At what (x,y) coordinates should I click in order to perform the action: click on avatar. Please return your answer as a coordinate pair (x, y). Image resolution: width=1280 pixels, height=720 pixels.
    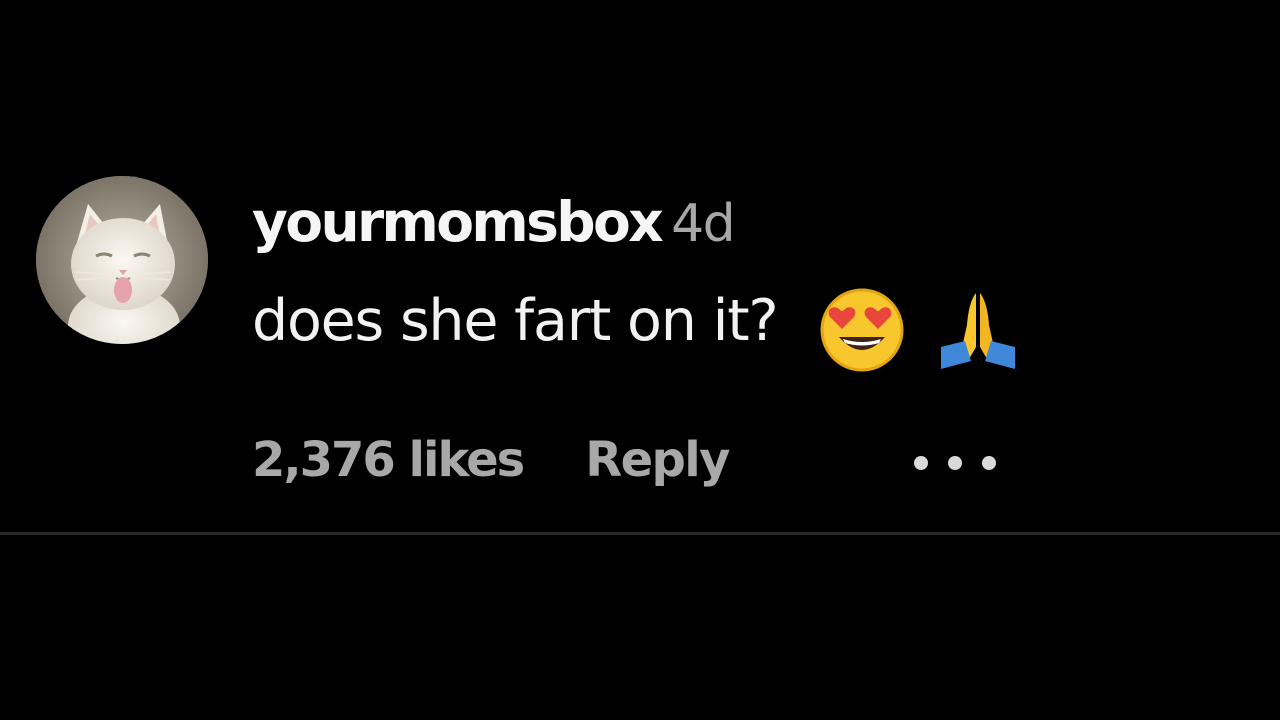
    Looking at the image, I should click on (122, 260).